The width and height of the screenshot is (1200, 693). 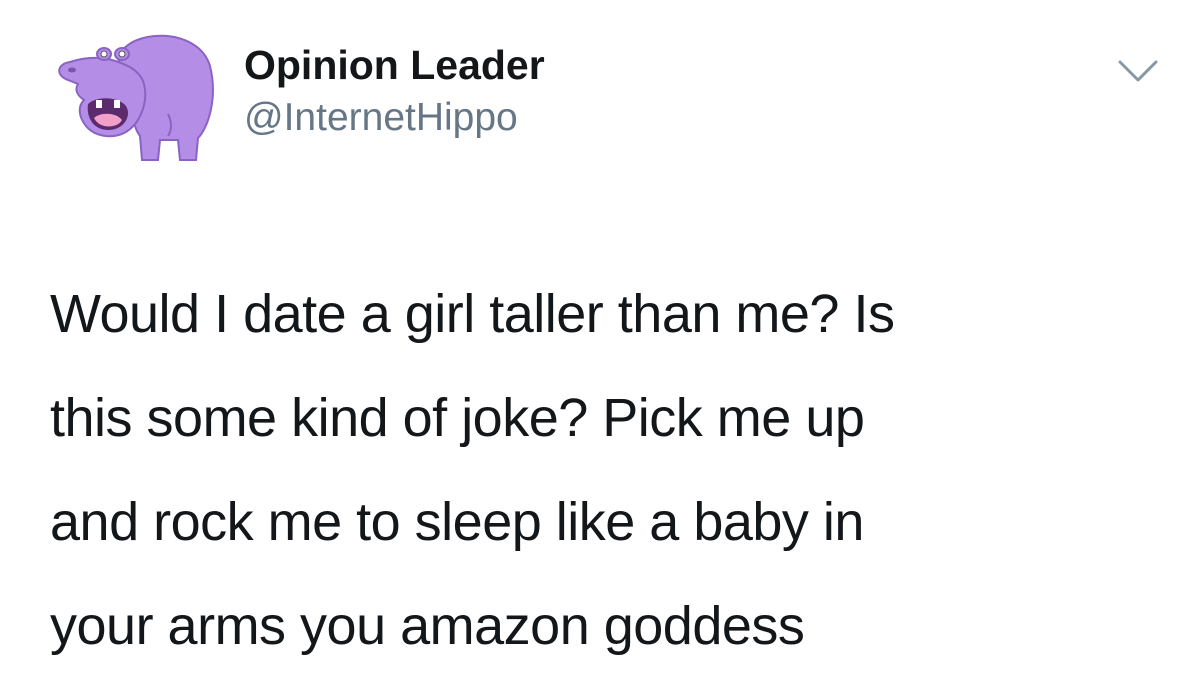 I want to click on user-handle: @InternetHippo, so click(x=394, y=118).